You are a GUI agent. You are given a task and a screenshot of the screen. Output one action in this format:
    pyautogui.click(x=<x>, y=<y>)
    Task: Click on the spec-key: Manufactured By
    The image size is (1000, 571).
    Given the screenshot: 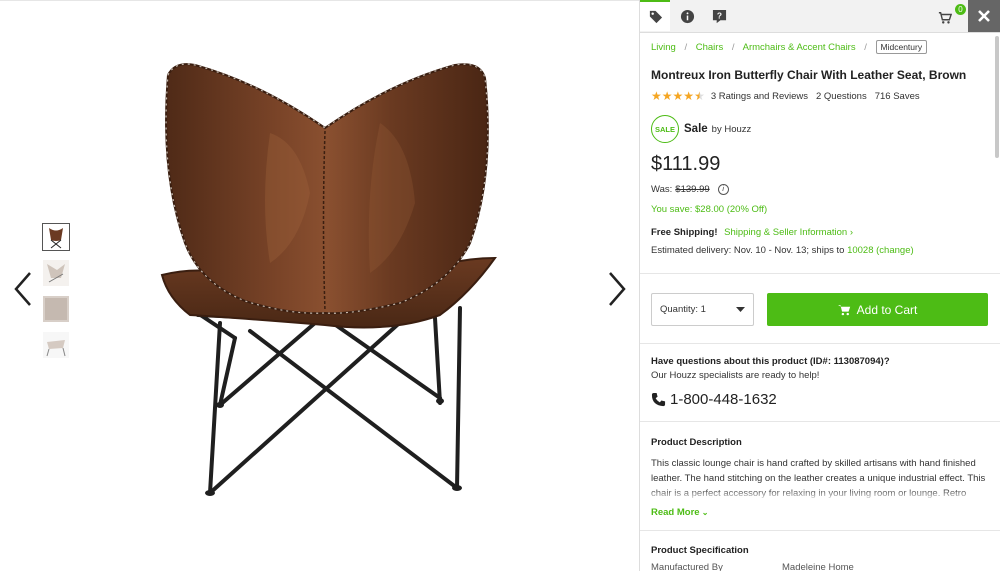 What is the action you would take?
    pyautogui.click(x=687, y=566)
    